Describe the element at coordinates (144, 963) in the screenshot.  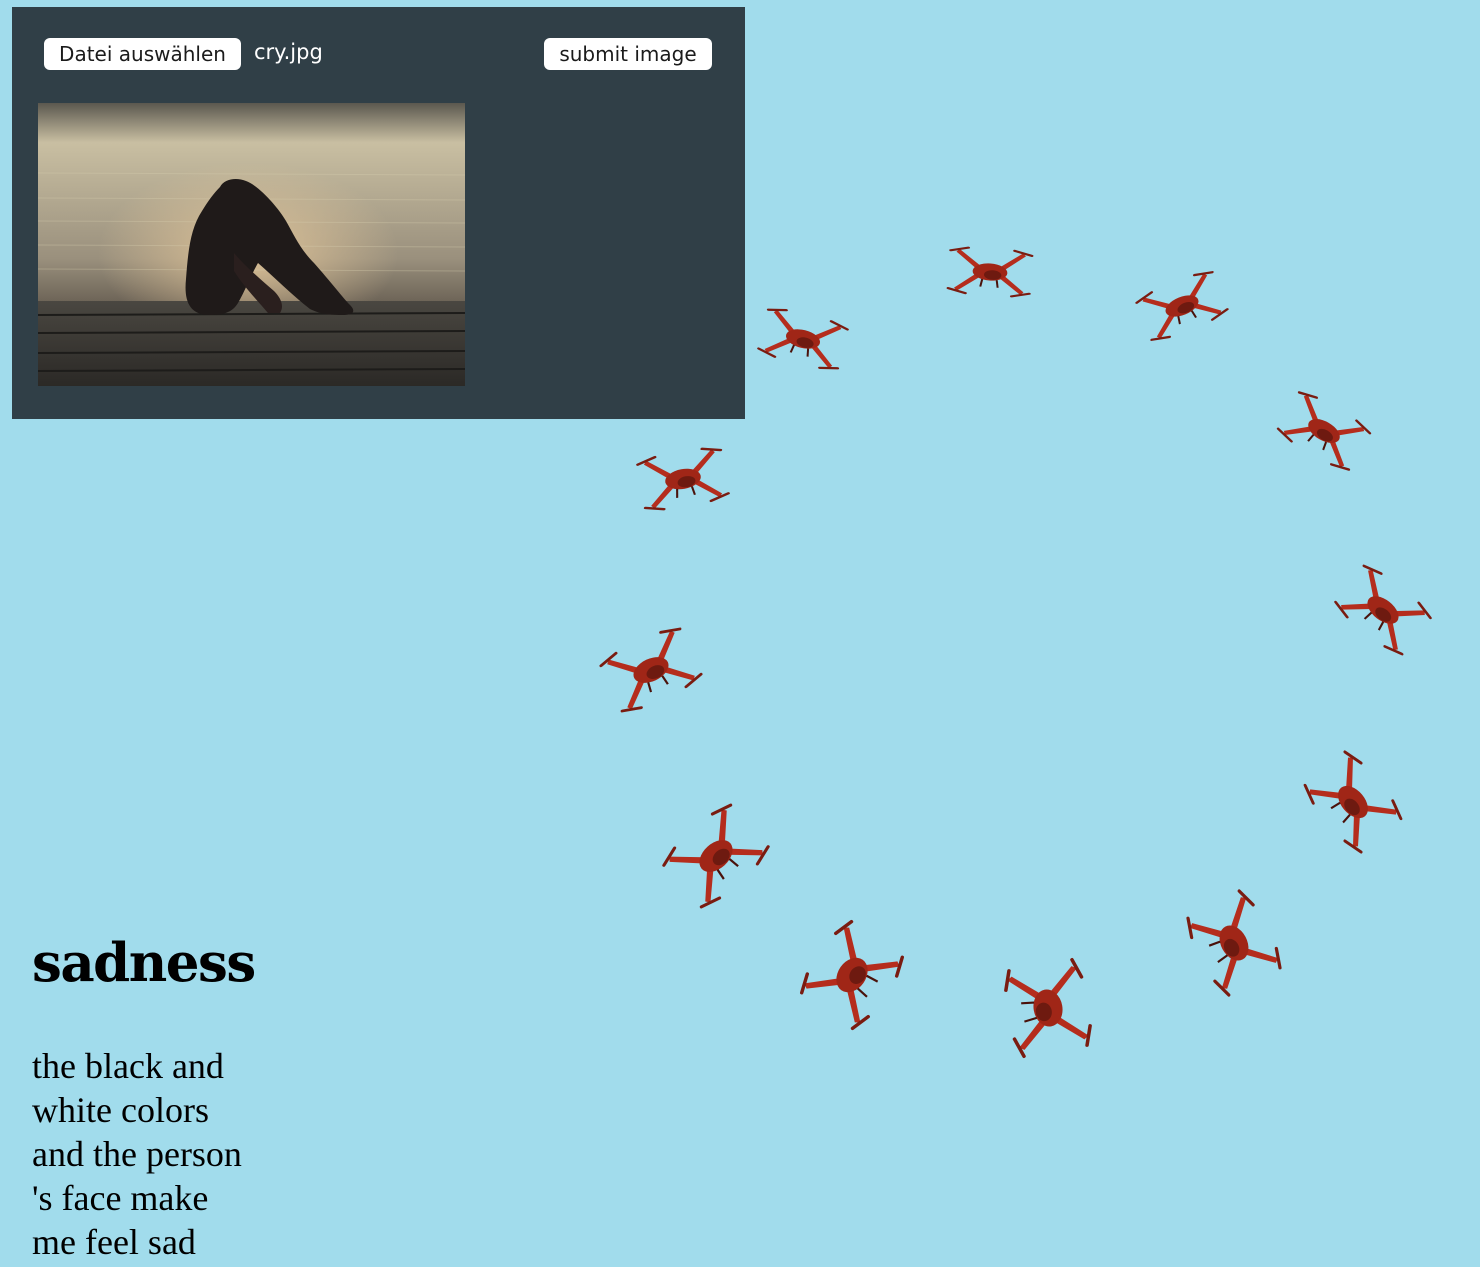
I see `emotion-title: sadness` at that location.